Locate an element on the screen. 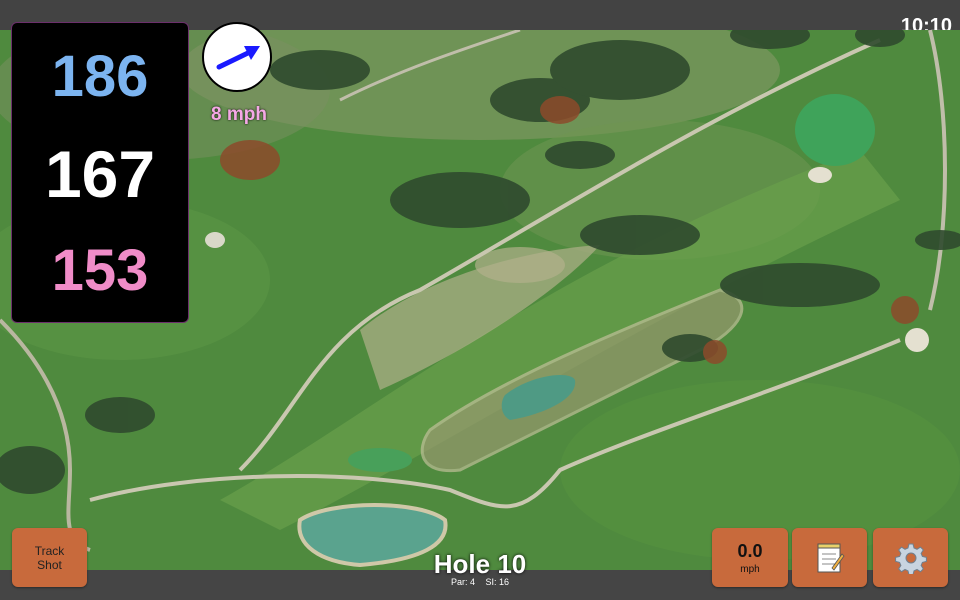  front-yardage: 153 is located at coordinates (100, 270).